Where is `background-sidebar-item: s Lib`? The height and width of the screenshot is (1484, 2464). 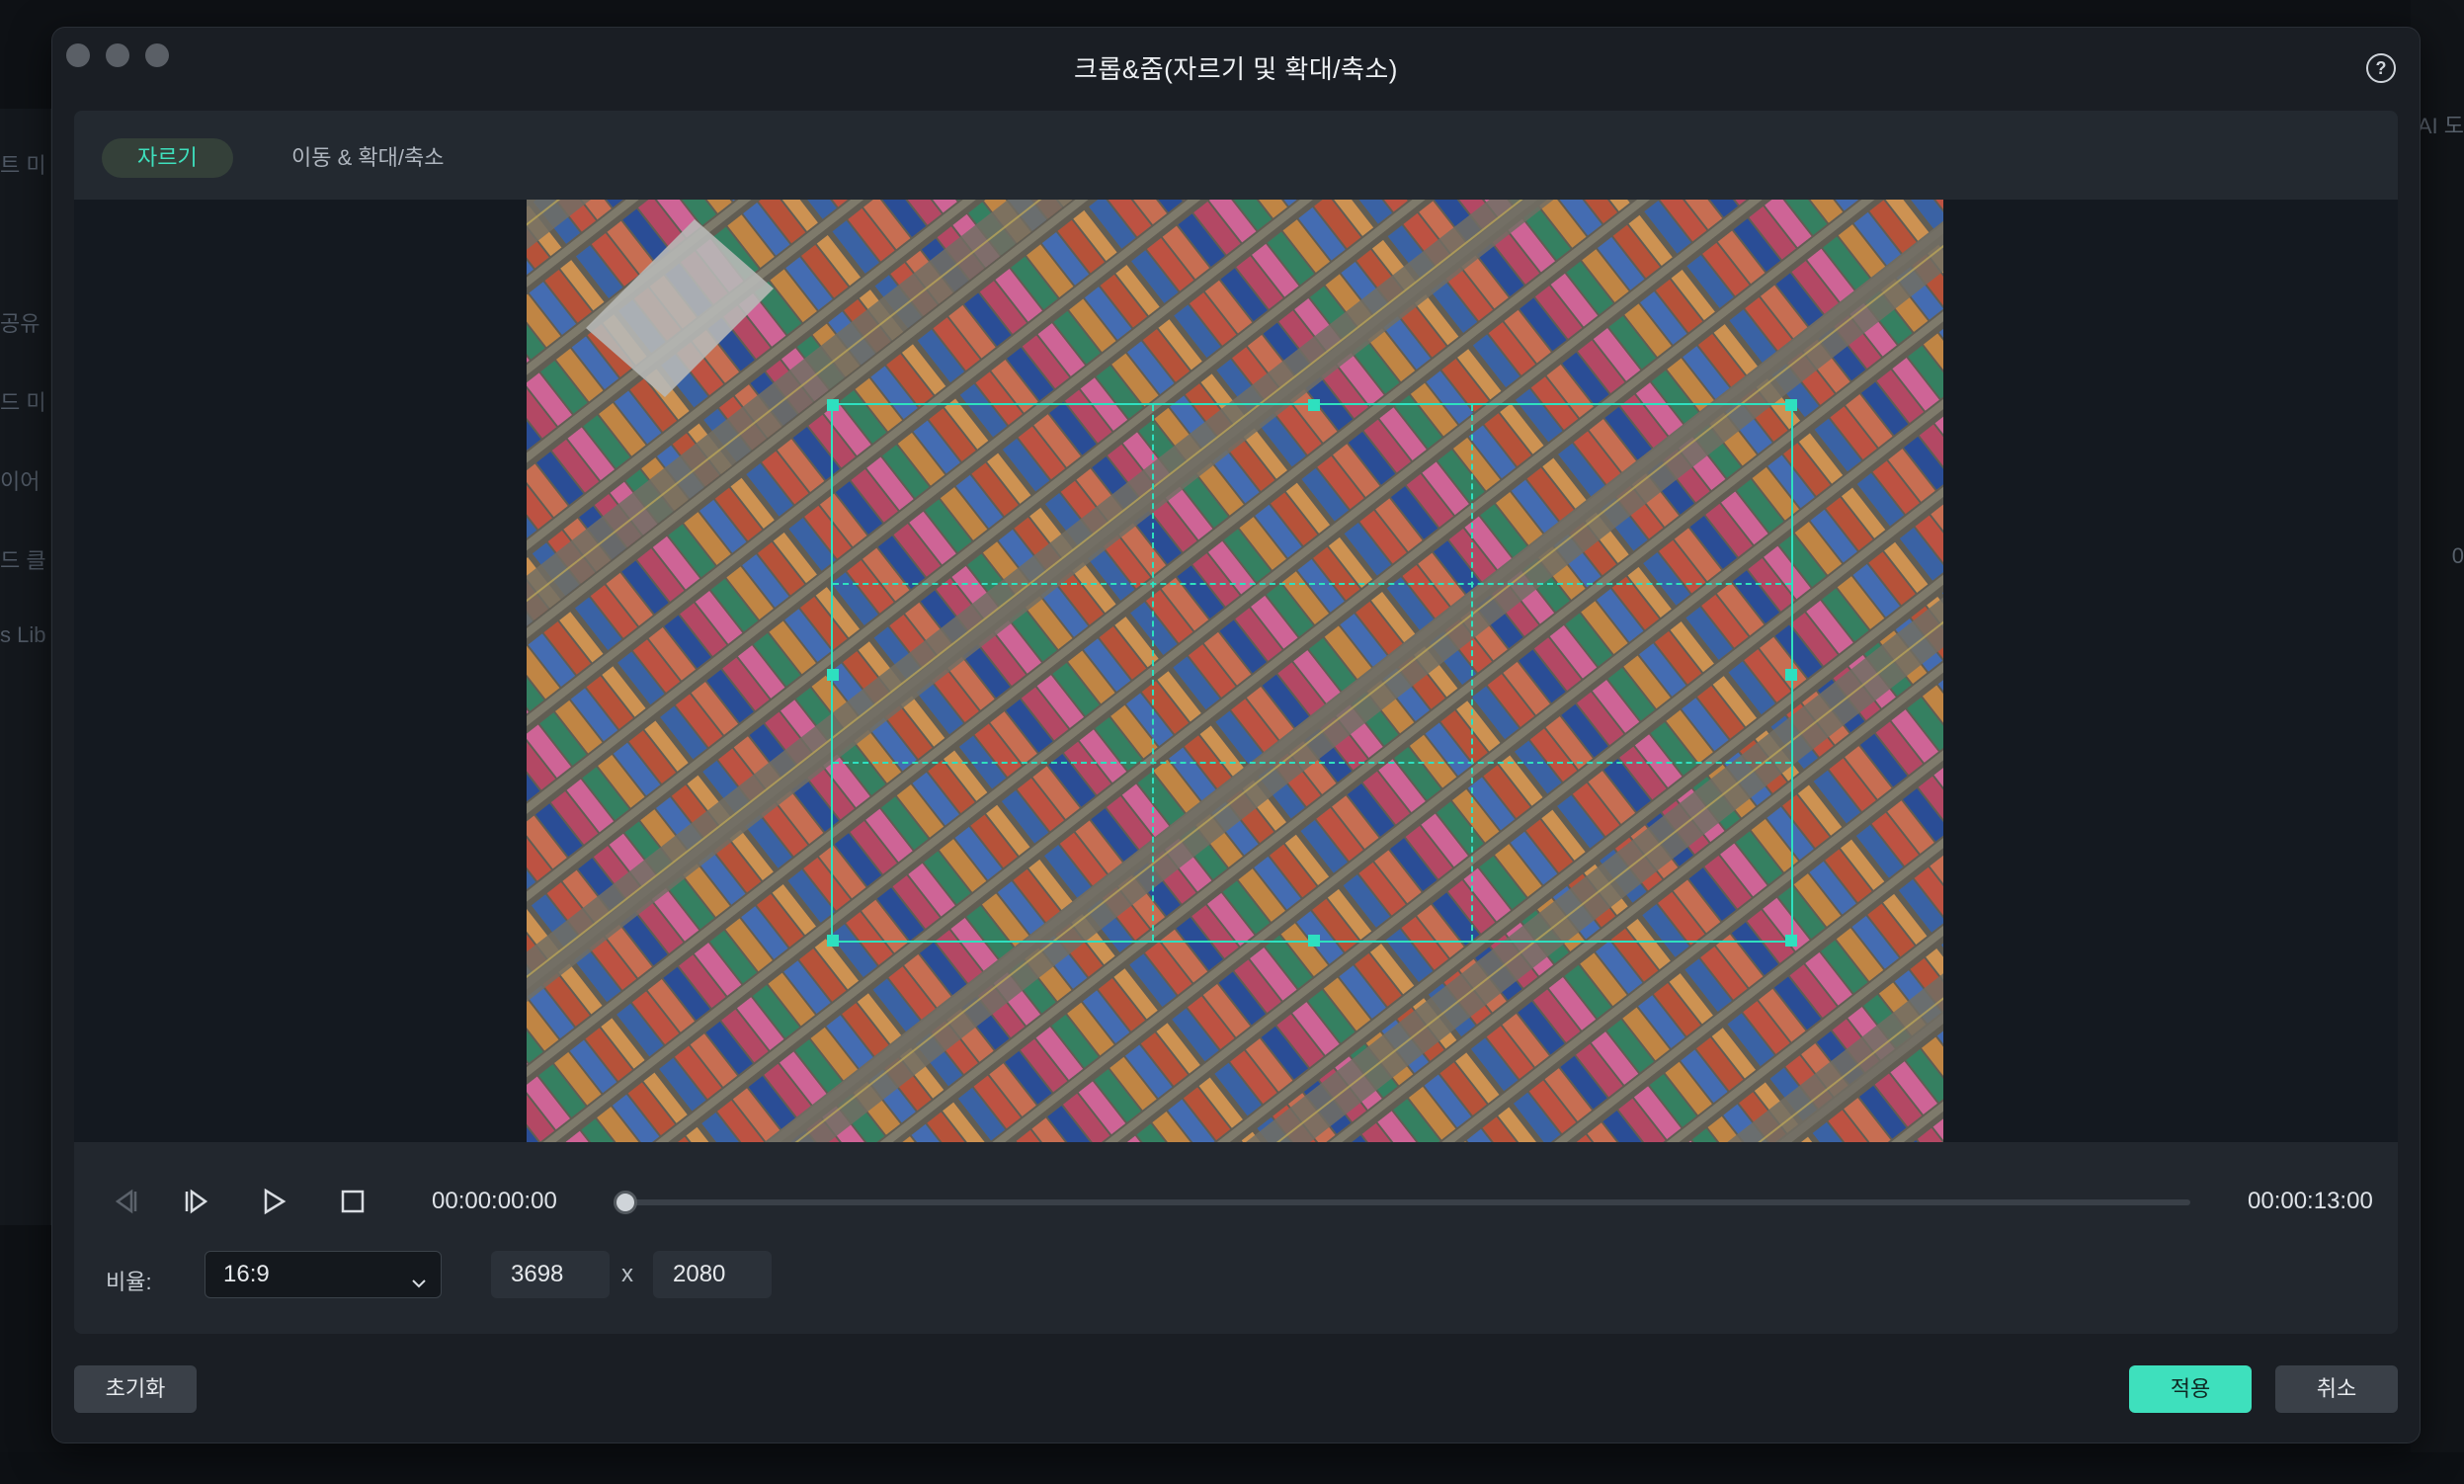 background-sidebar-item: s Lib is located at coordinates (23, 634).